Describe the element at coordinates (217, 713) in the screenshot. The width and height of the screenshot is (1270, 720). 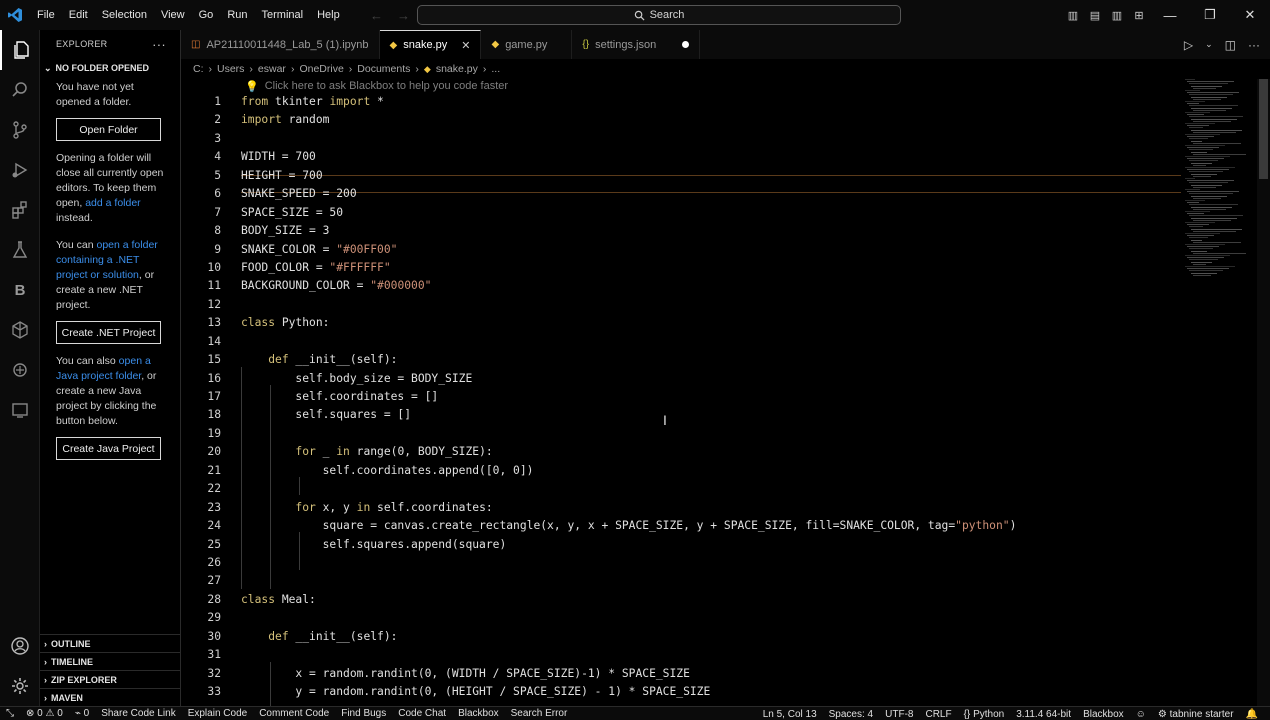
I see `explain-code: Explain Code` at that location.